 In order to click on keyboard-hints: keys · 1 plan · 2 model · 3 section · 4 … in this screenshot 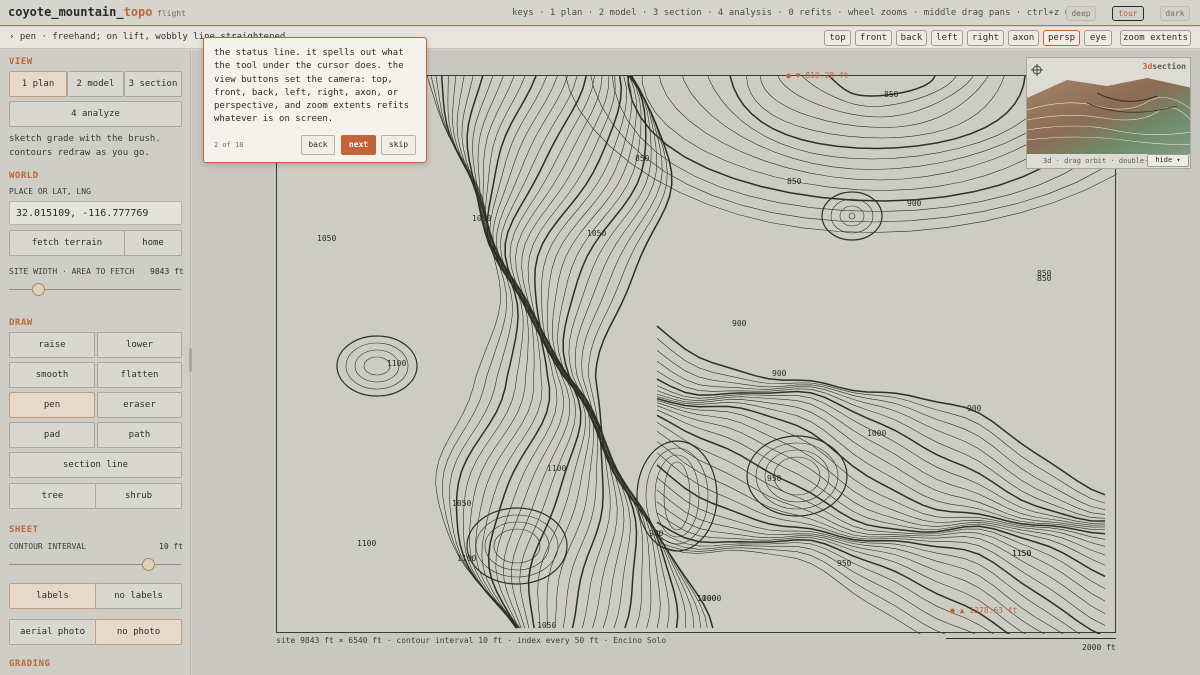, I will do `click(799, 13)`.